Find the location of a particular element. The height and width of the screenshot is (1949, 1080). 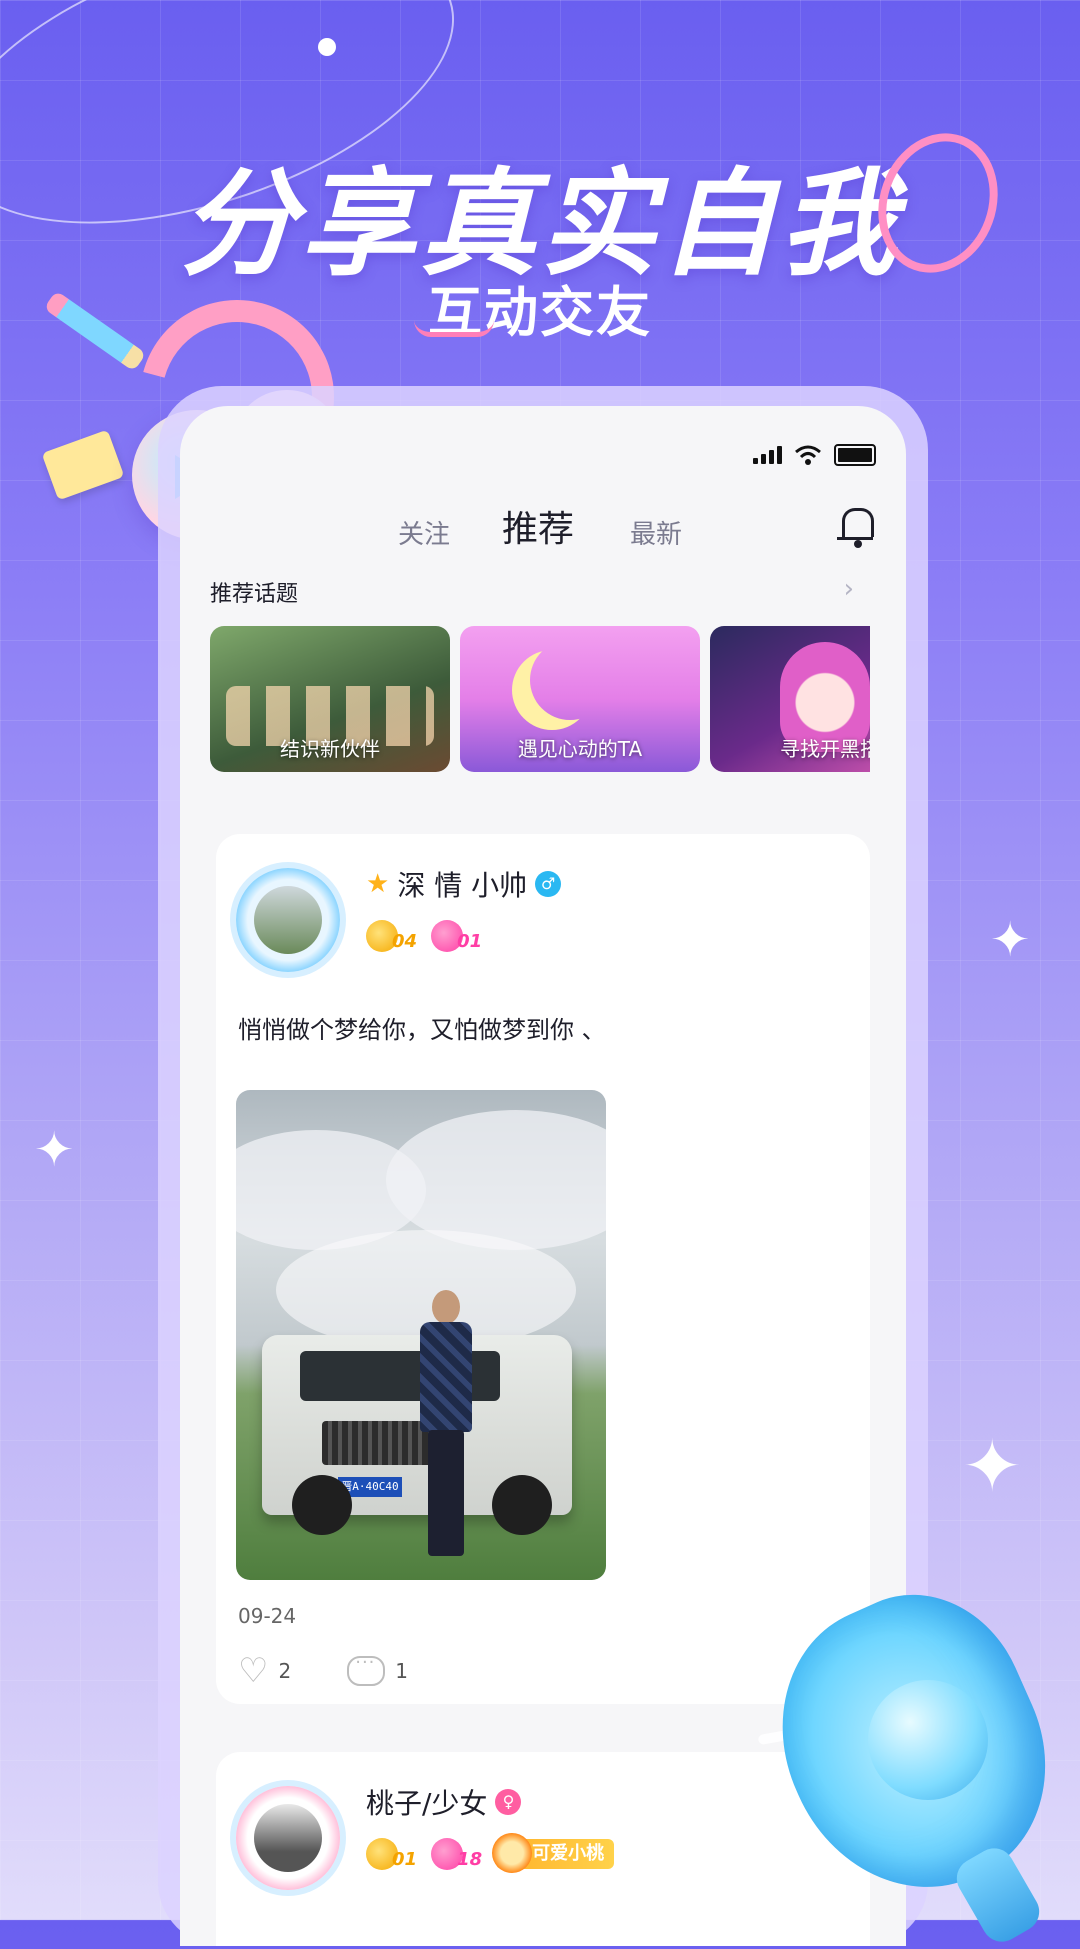

post-actions: ♡ 2 1 is located at coordinates (323, 1670).